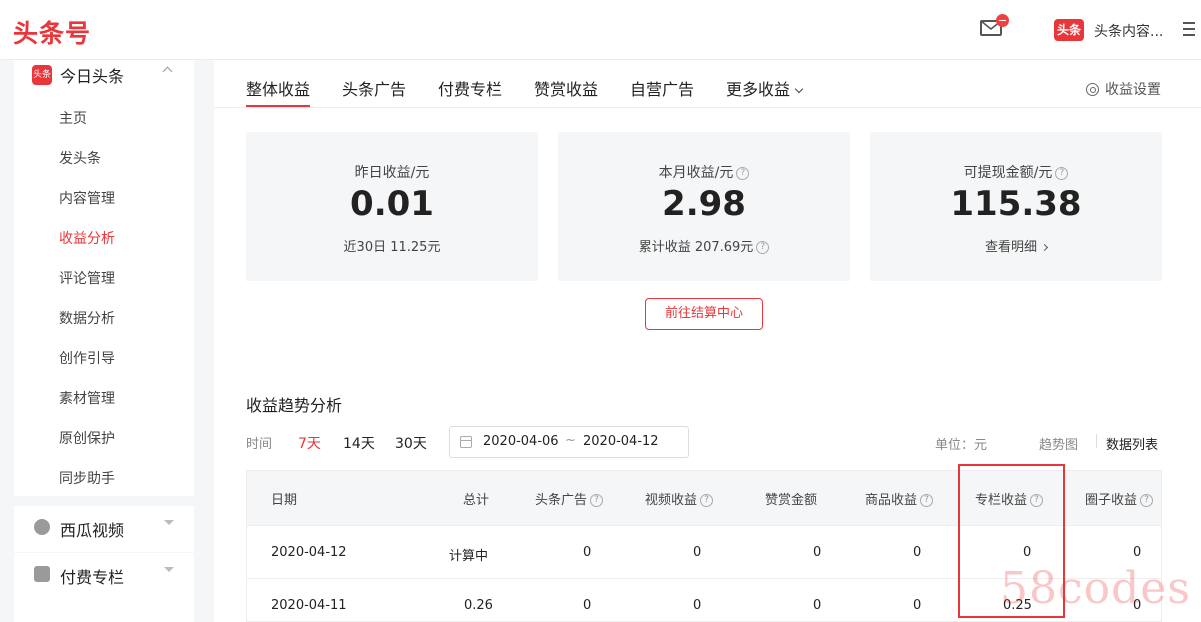  Describe the element at coordinates (374, 88) in the screenshot. I see `tab-toutiao-ads: 头条广告` at that location.